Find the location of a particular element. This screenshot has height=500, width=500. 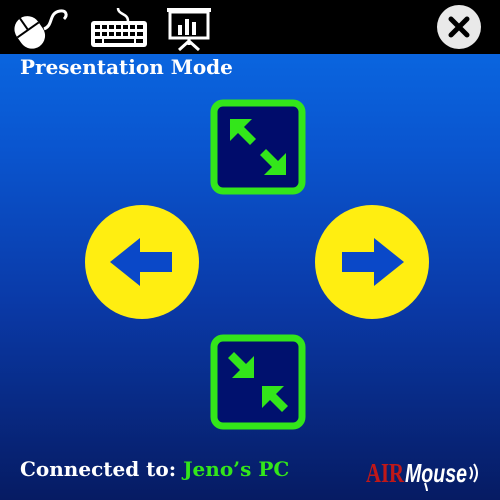

close-icon is located at coordinates (459, 27).